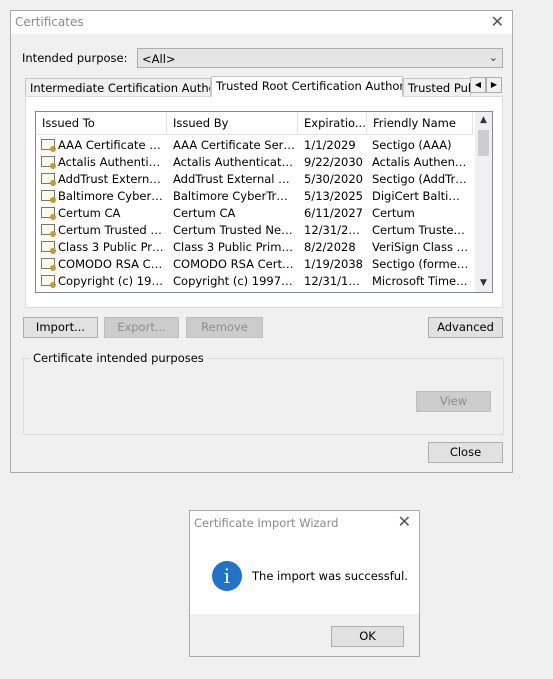  Describe the element at coordinates (224, 327) in the screenshot. I see `remove-button: Remove` at that location.